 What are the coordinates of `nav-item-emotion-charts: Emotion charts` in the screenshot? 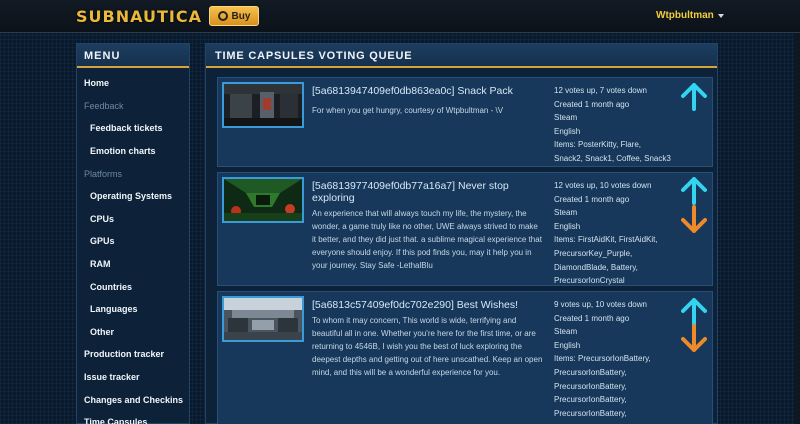 It's located at (133, 151).